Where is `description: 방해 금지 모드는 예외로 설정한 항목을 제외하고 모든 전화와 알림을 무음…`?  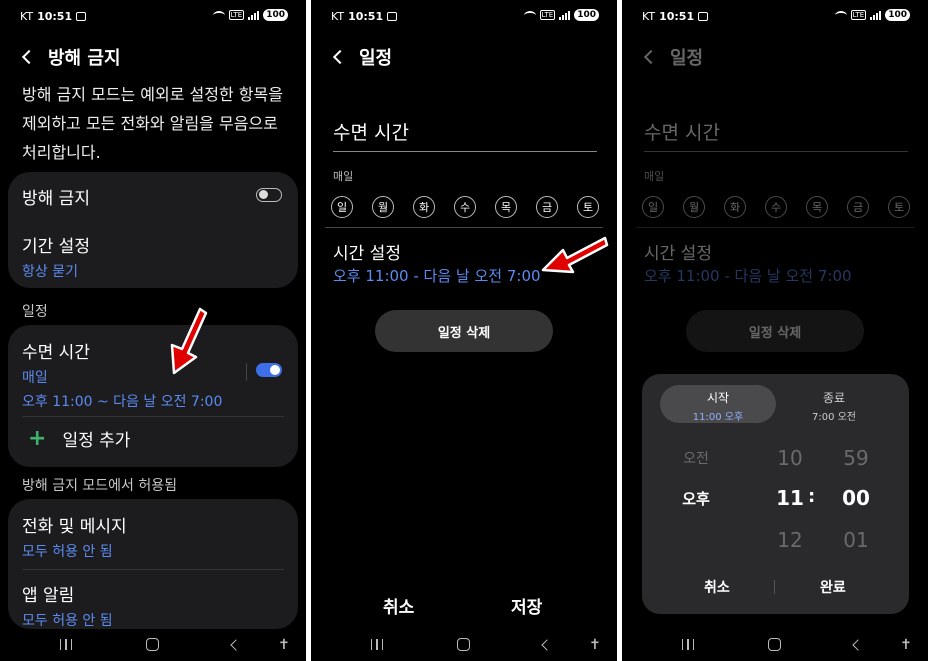 description: 방해 금지 모드는 예외로 설정한 항목을 제외하고 모든 전화와 알림을 무음… is located at coordinates (152, 123).